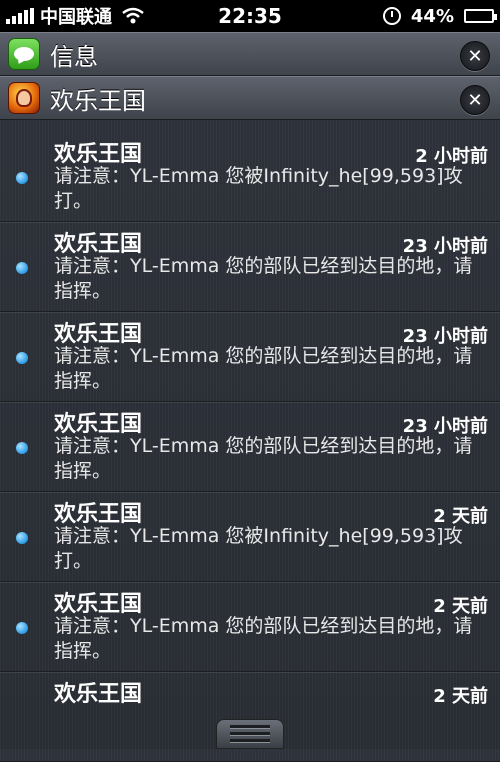  Describe the element at coordinates (98, 694) in the screenshot. I see `notification-app: 欢乐王国` at that location.